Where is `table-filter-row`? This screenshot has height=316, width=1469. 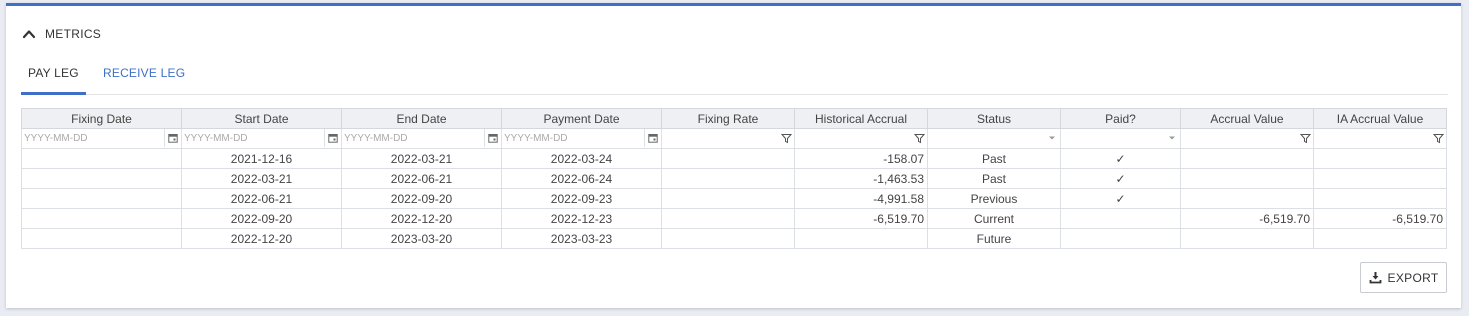 table-filter-row is located at coordinates (734, 138).